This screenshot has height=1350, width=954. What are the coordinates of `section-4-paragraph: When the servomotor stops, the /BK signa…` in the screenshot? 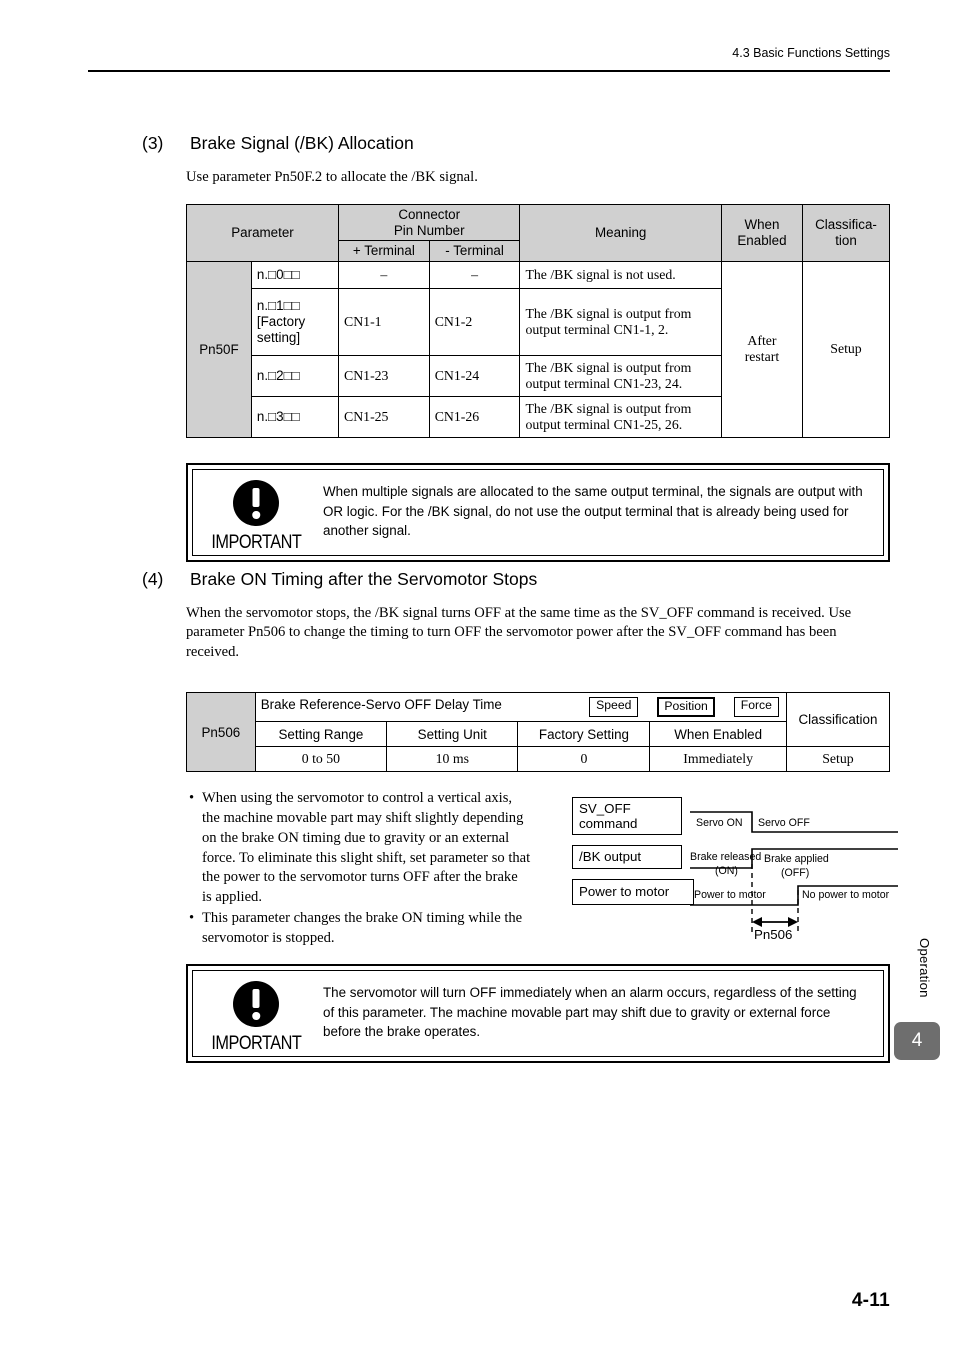 It's located at (519, 632).